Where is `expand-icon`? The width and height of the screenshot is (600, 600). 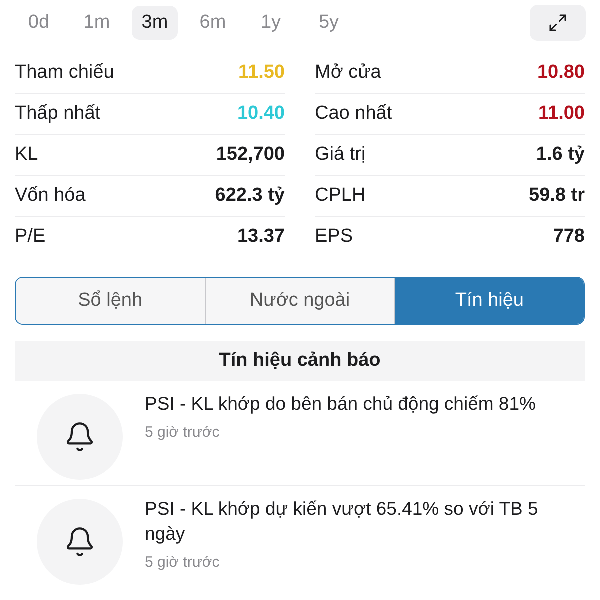 expand-icon is located at coordinates (558, 23).